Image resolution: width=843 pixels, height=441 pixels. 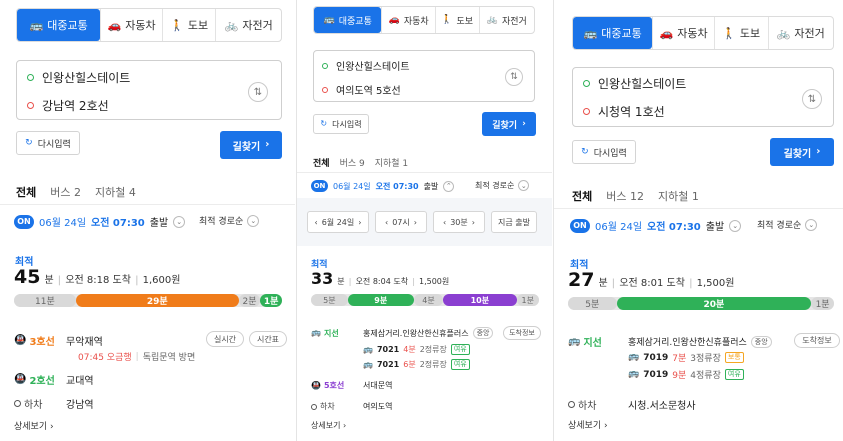 What do you see at coordinates (98, 280) in the screenshot?
I see `arrival-time: 오전 8:18 도착` at bounding box center [98, 280].